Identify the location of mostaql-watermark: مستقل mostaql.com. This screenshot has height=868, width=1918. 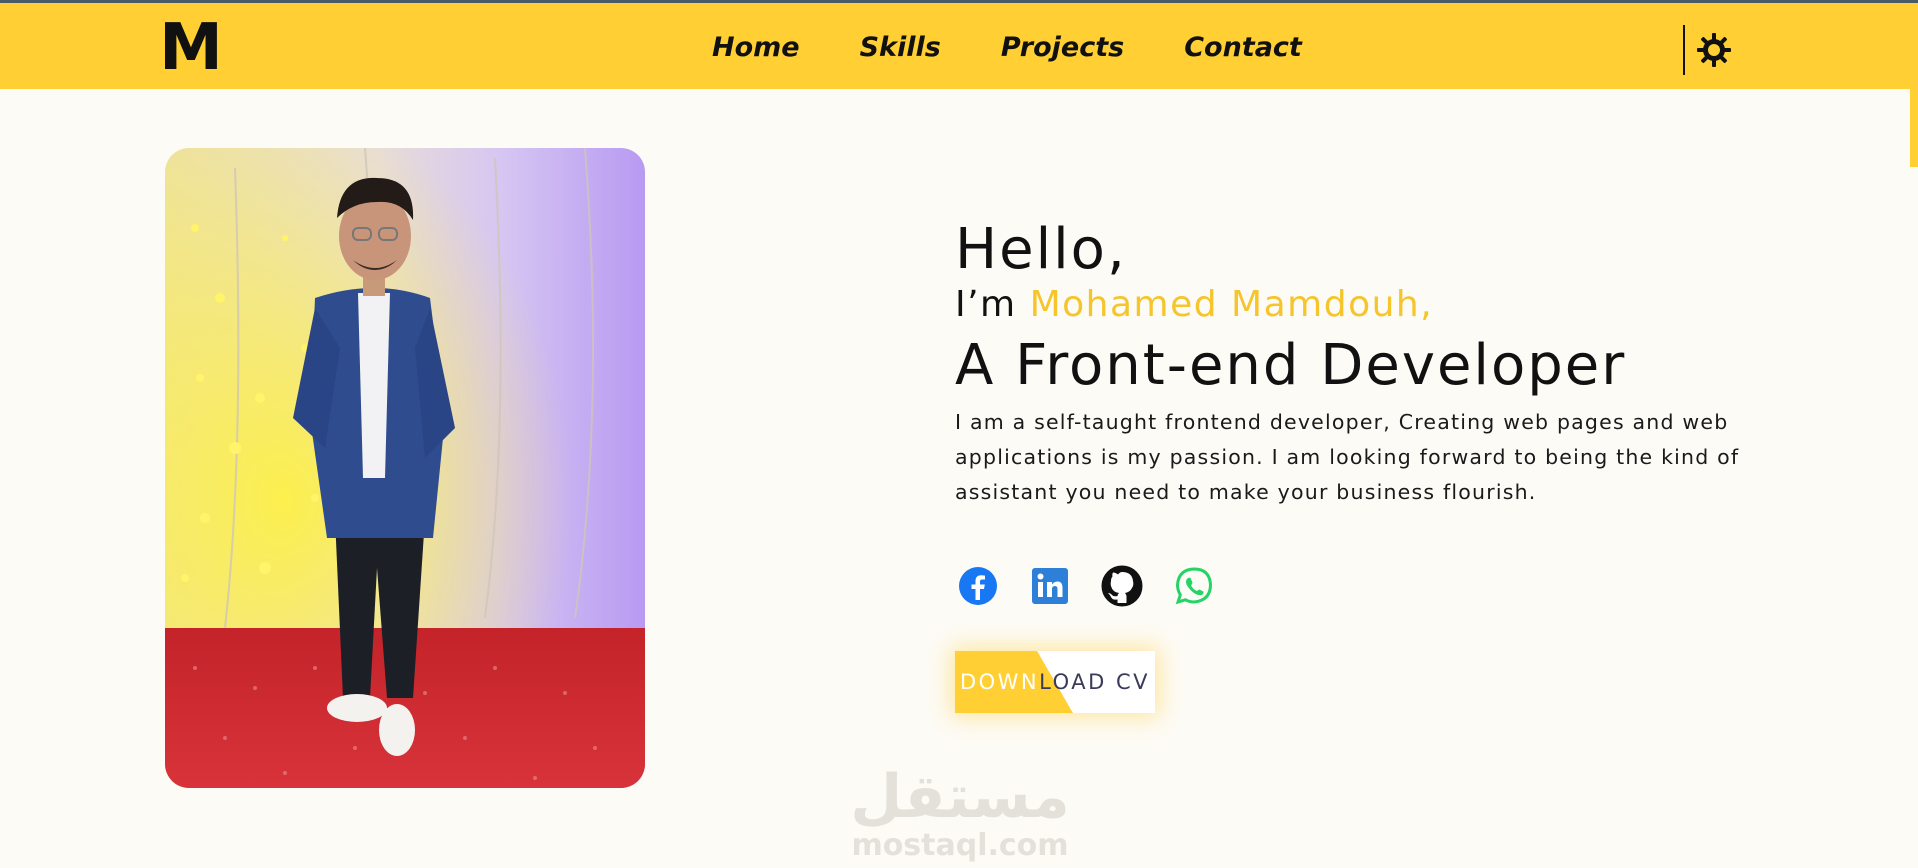
(959, 812).